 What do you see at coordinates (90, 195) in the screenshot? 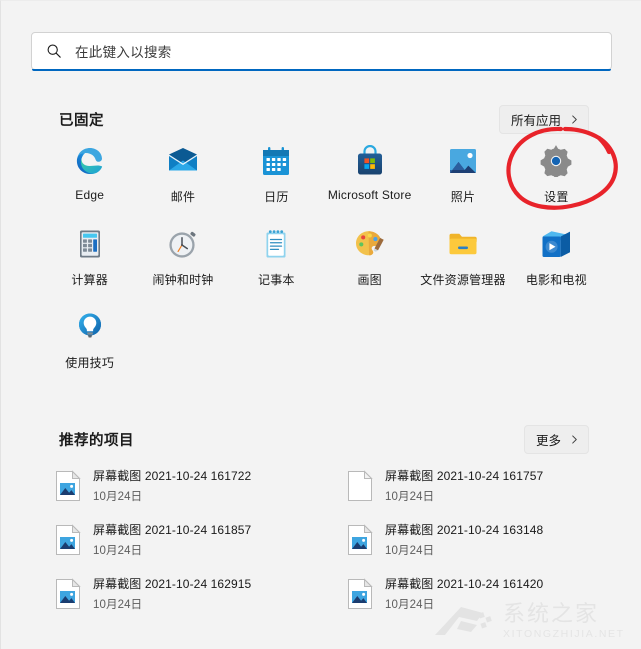
I see `app-label: Edge` at bounding box center [90, 195].